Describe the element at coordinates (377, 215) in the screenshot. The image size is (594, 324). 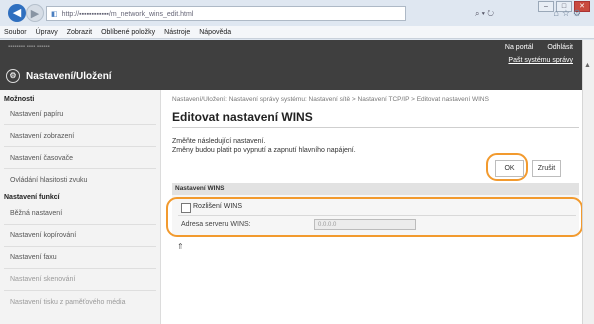
I see `form-divider` at that location.